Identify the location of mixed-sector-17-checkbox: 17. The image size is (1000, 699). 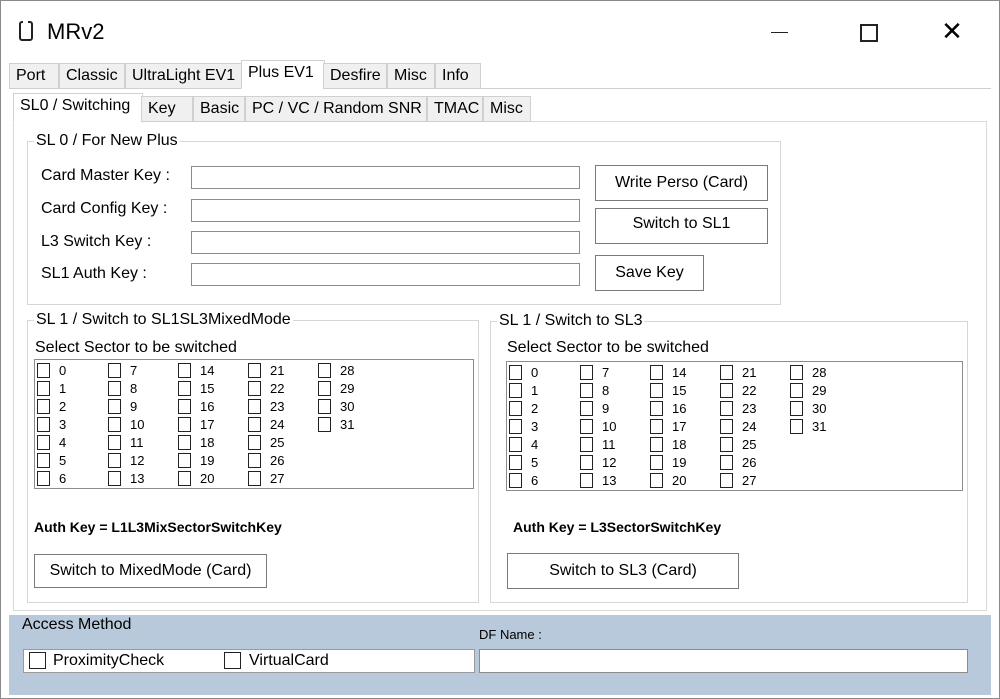
(196, 426).